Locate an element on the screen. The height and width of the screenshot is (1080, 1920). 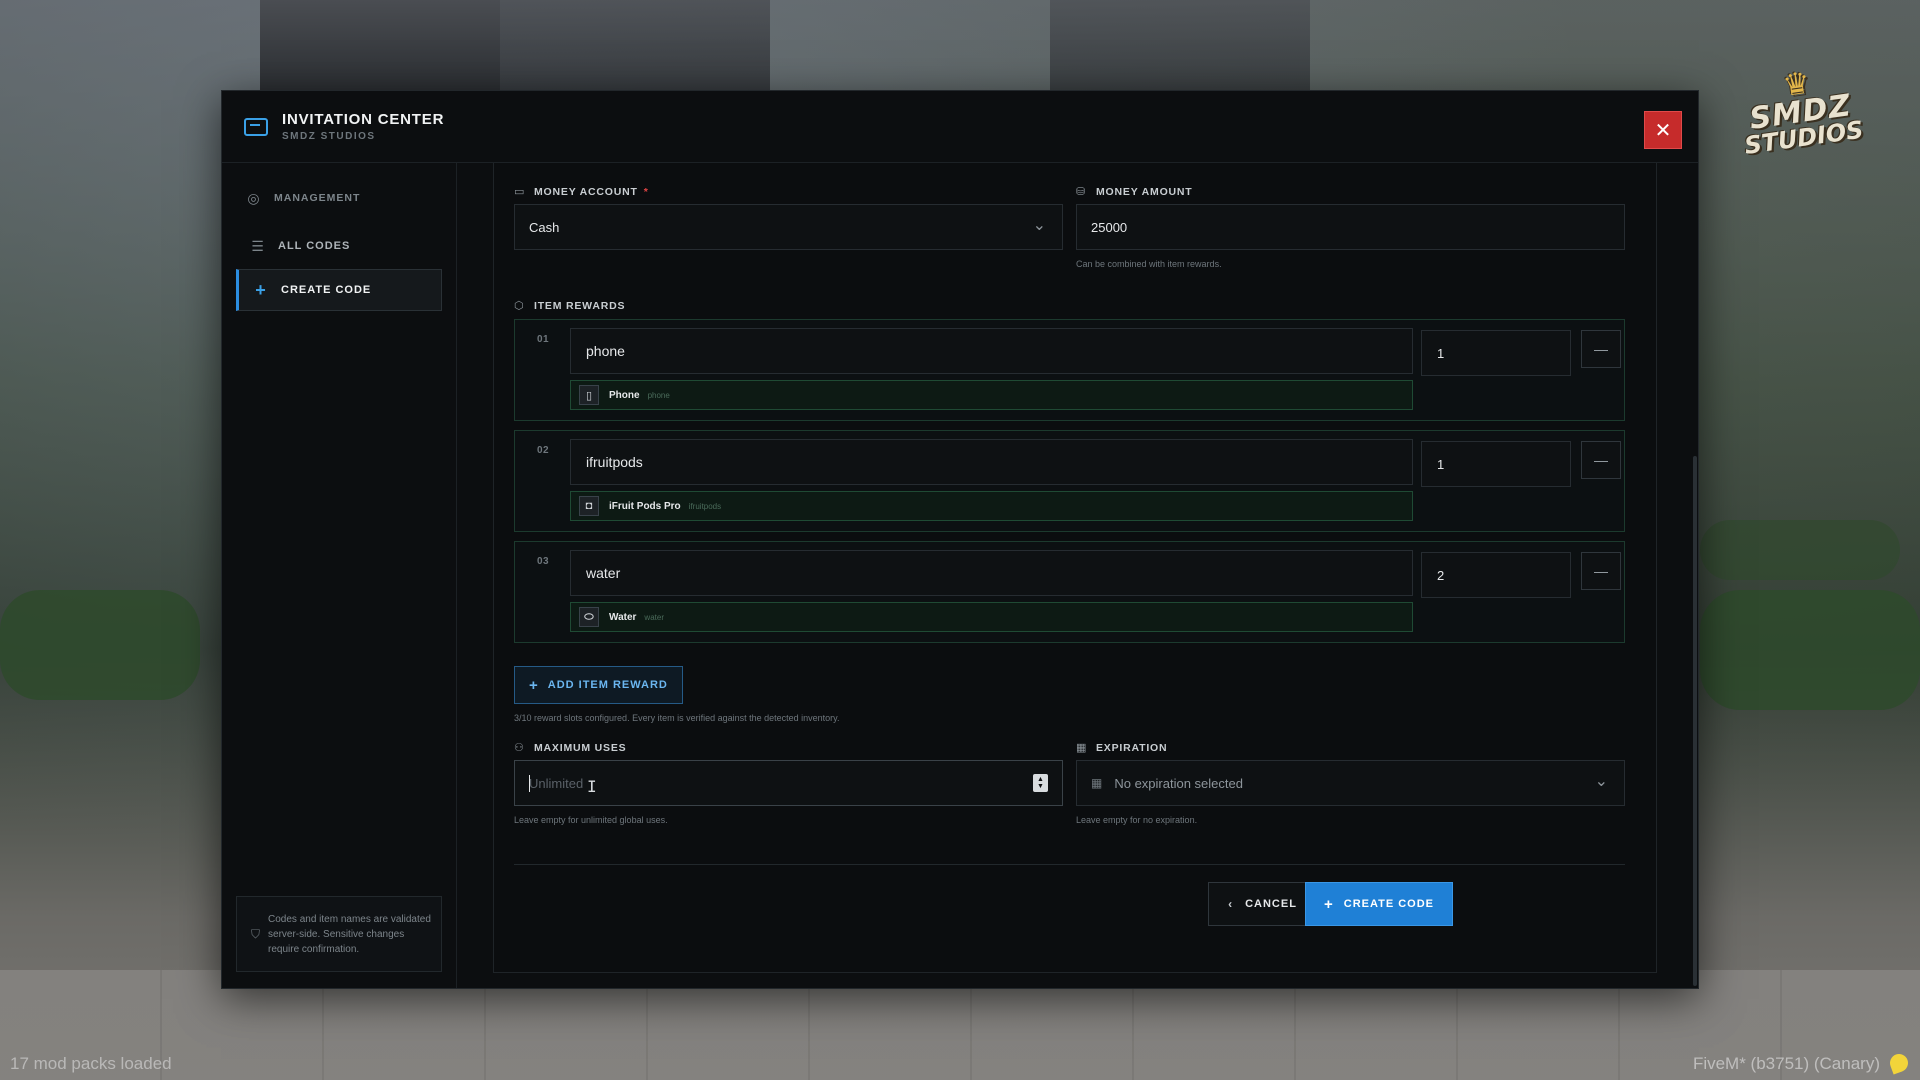
money-amount-hint: Can be combined with item rewards. is located at coordinates (1149, 264).